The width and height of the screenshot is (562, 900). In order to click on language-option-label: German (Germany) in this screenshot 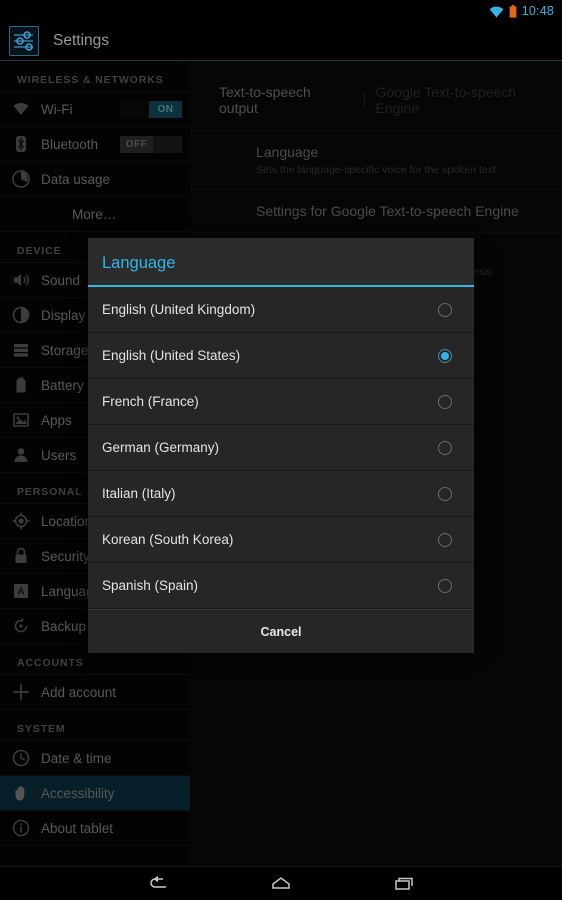, I will do `click(161, 447)`.